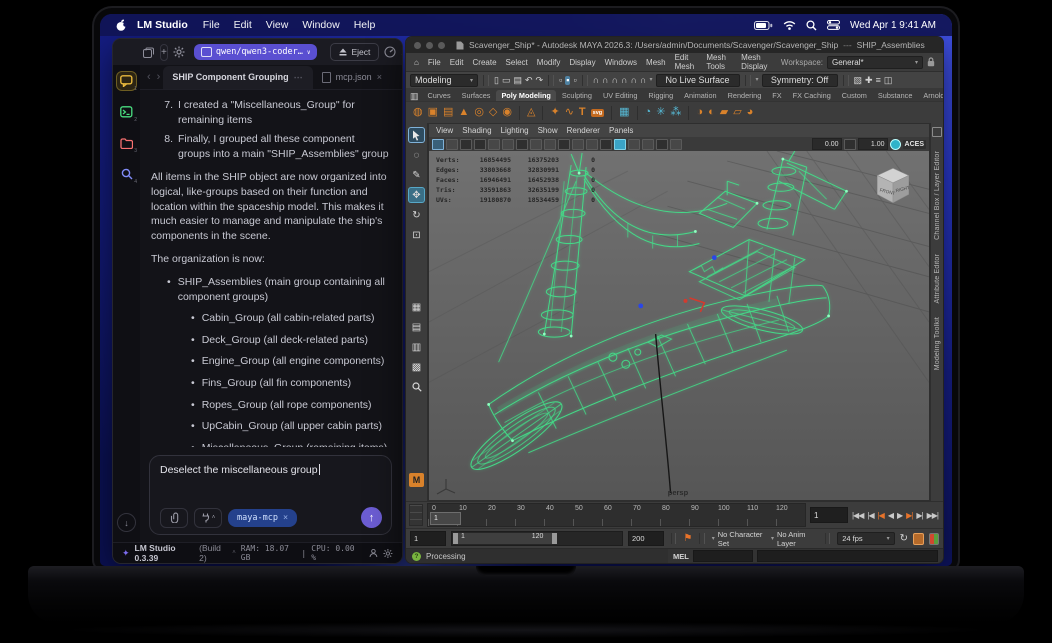  I want to click on rotate-tool: ↻, so click(416, 215).